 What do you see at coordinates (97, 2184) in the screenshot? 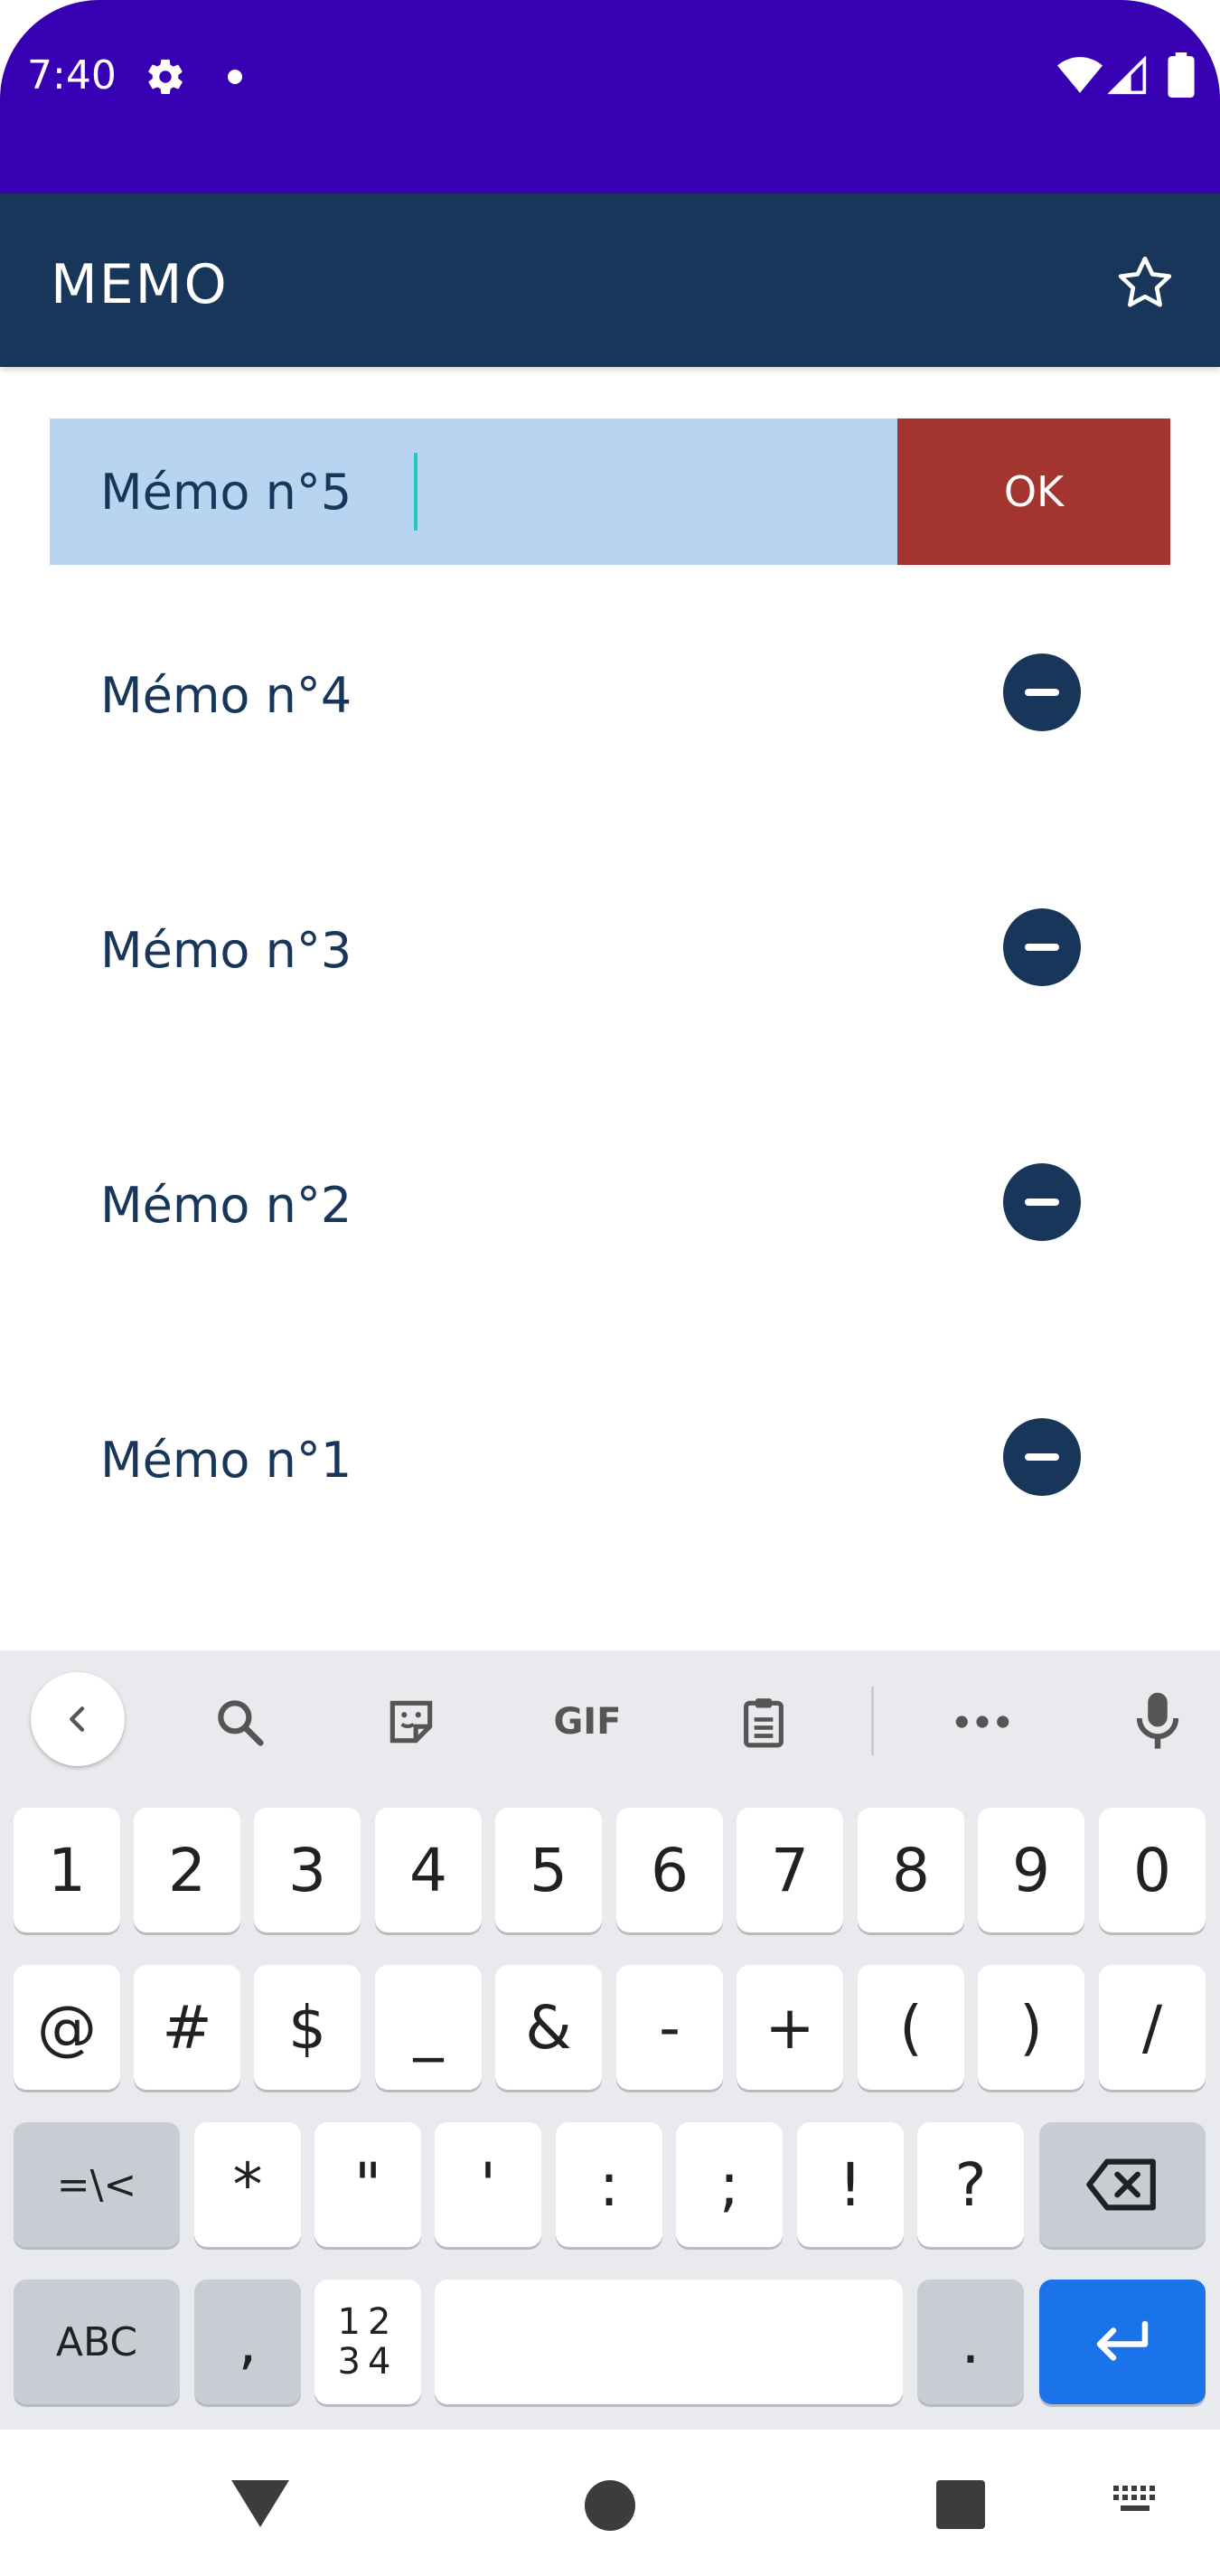
I see `key-more-symbols: =\<` at bounding box center [97, 2184].